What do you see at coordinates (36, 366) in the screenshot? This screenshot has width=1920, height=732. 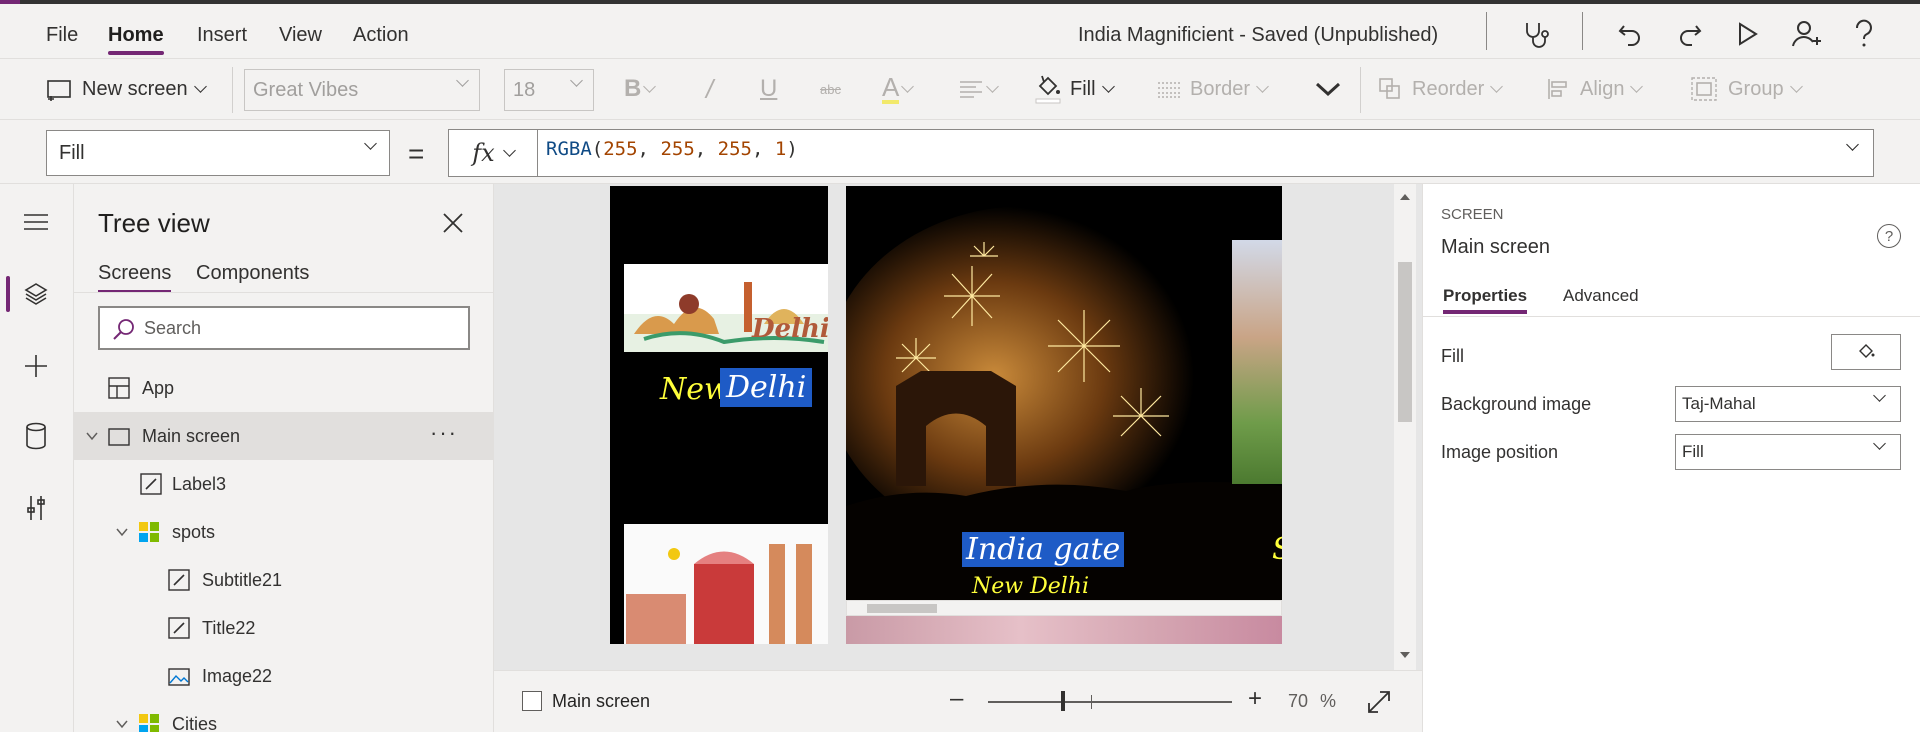 I see `insert-plus-icon` at bounding box center [36, 366].